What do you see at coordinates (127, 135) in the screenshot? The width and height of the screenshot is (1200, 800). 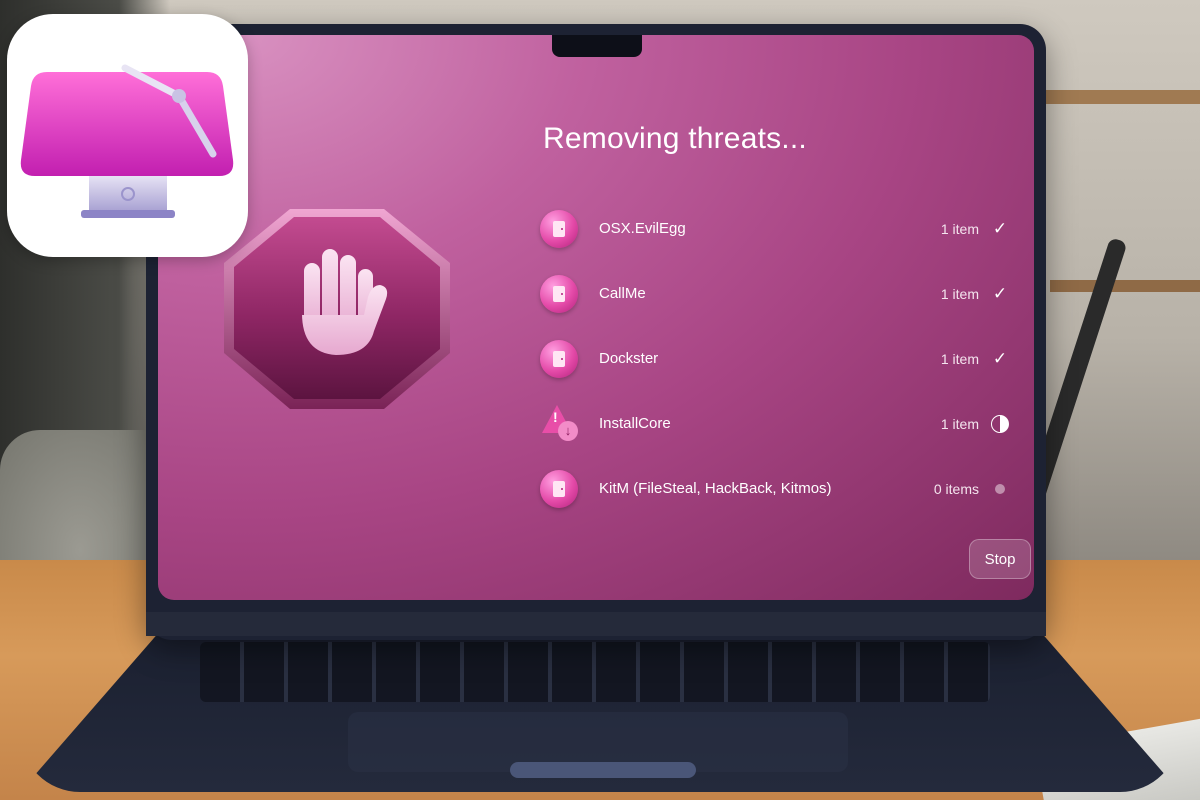 I see `cleanmymac-app-icon` at bounding box center [127, 135].